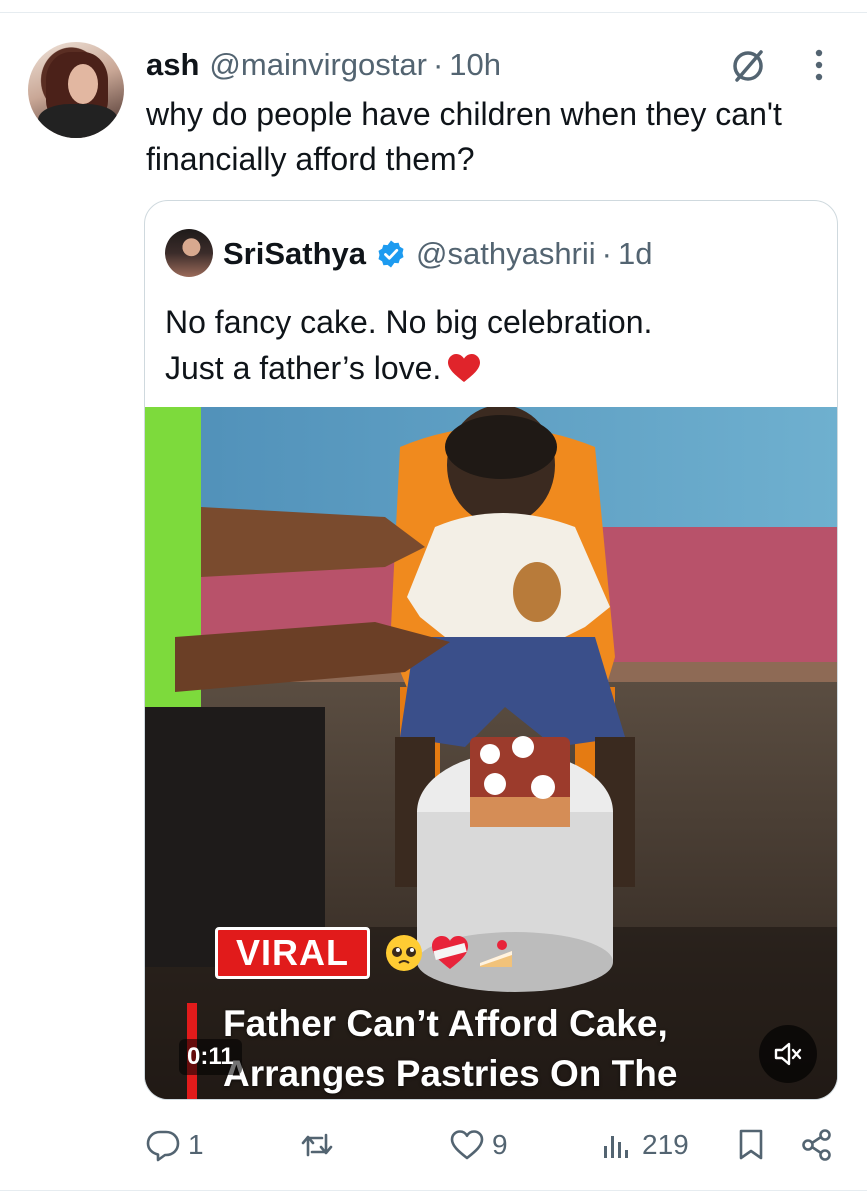  I want to click on quoted-author-name: SriSathya, so click(294, 254).